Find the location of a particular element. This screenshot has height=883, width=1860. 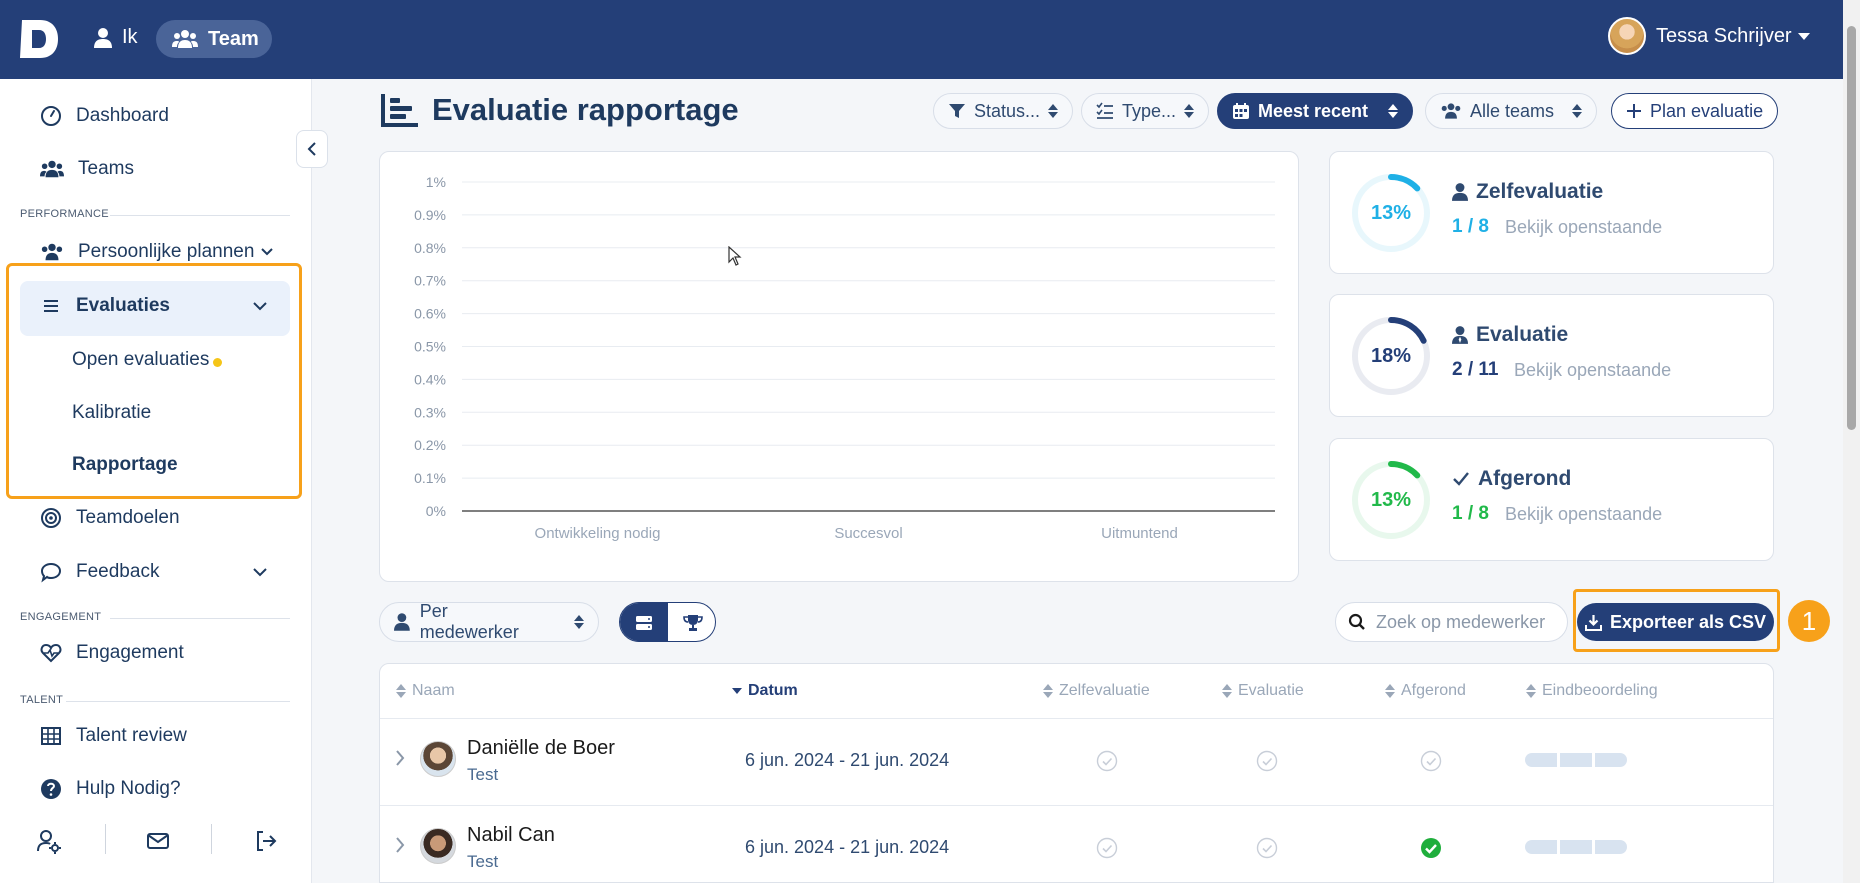

per-medewerker-label: Per medewerker is located at coordinates (469, 621).